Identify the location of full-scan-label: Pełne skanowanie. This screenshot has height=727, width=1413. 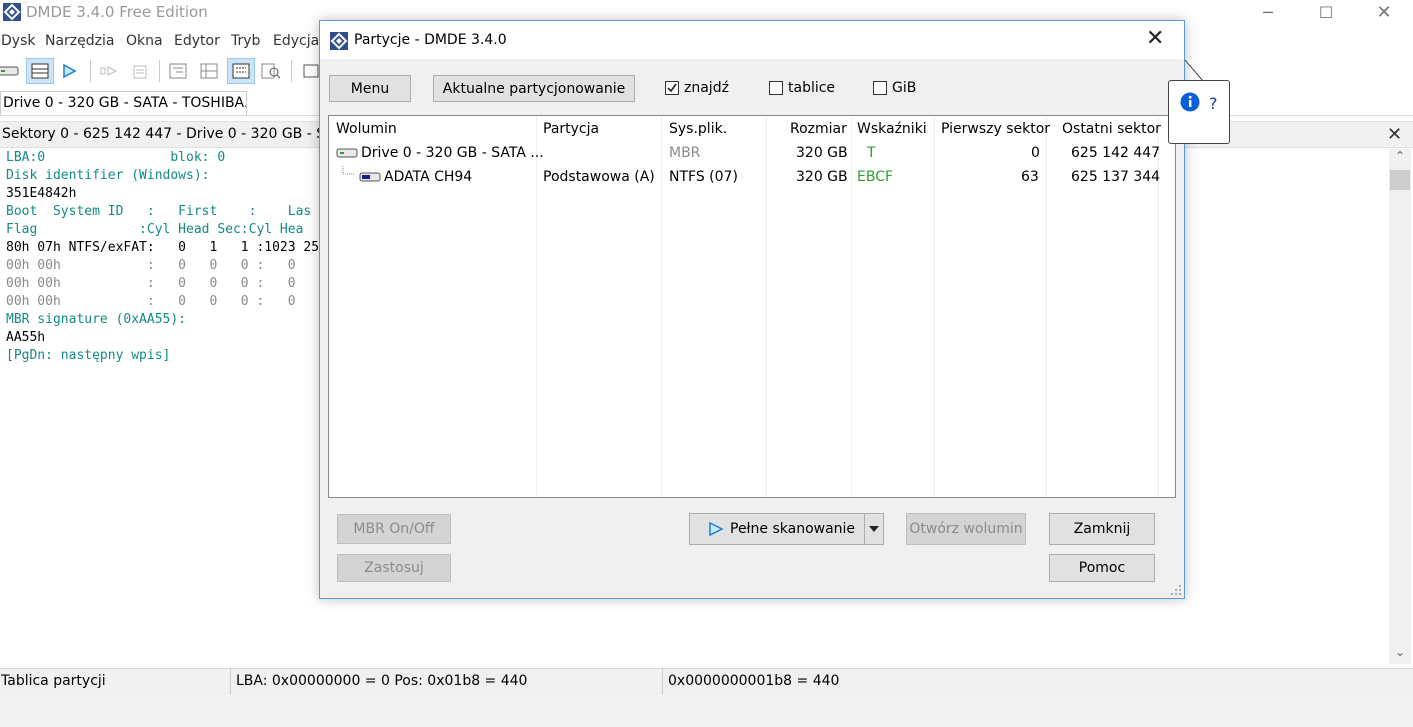
(793, 529).